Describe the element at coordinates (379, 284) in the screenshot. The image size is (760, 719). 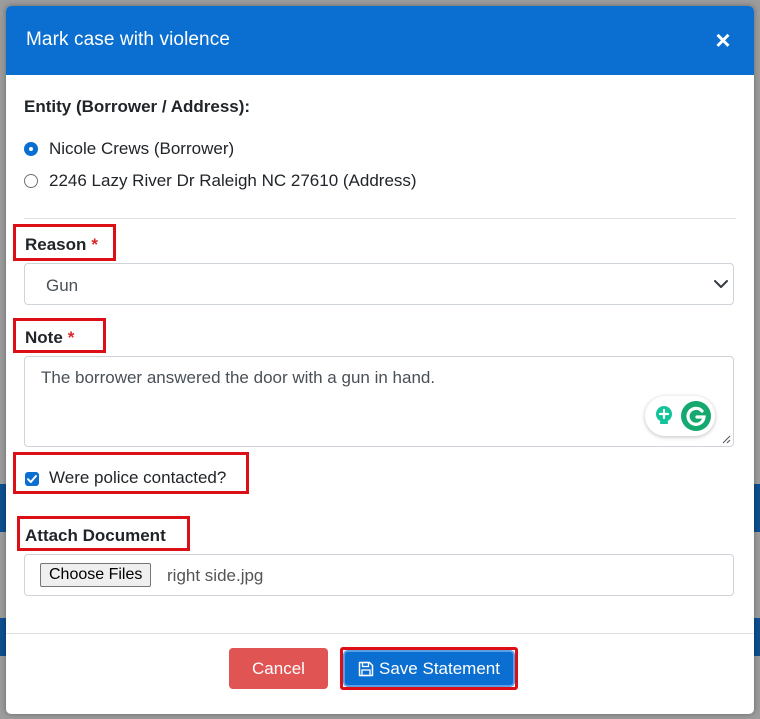
I see `reason-select: Gun` at that location.